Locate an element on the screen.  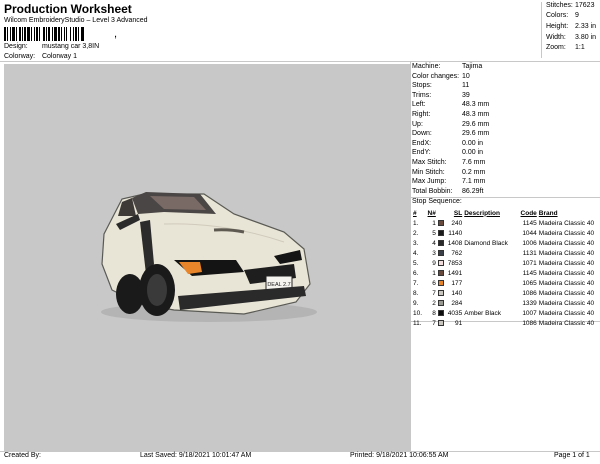
info-value: 0.00 in is located at coordinates (473, 143).